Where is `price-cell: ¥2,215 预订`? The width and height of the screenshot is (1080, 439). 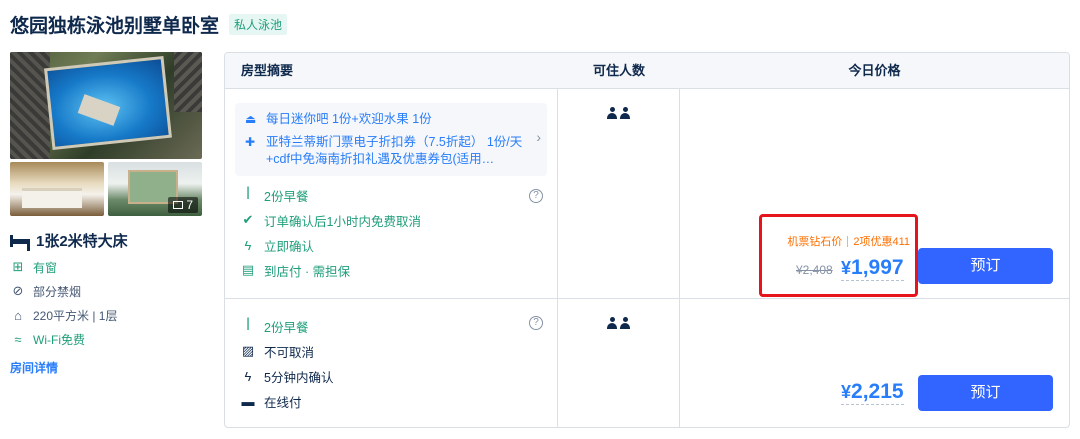
price-cell: ¥2,215 预订 is located at coordinates (874, 363).